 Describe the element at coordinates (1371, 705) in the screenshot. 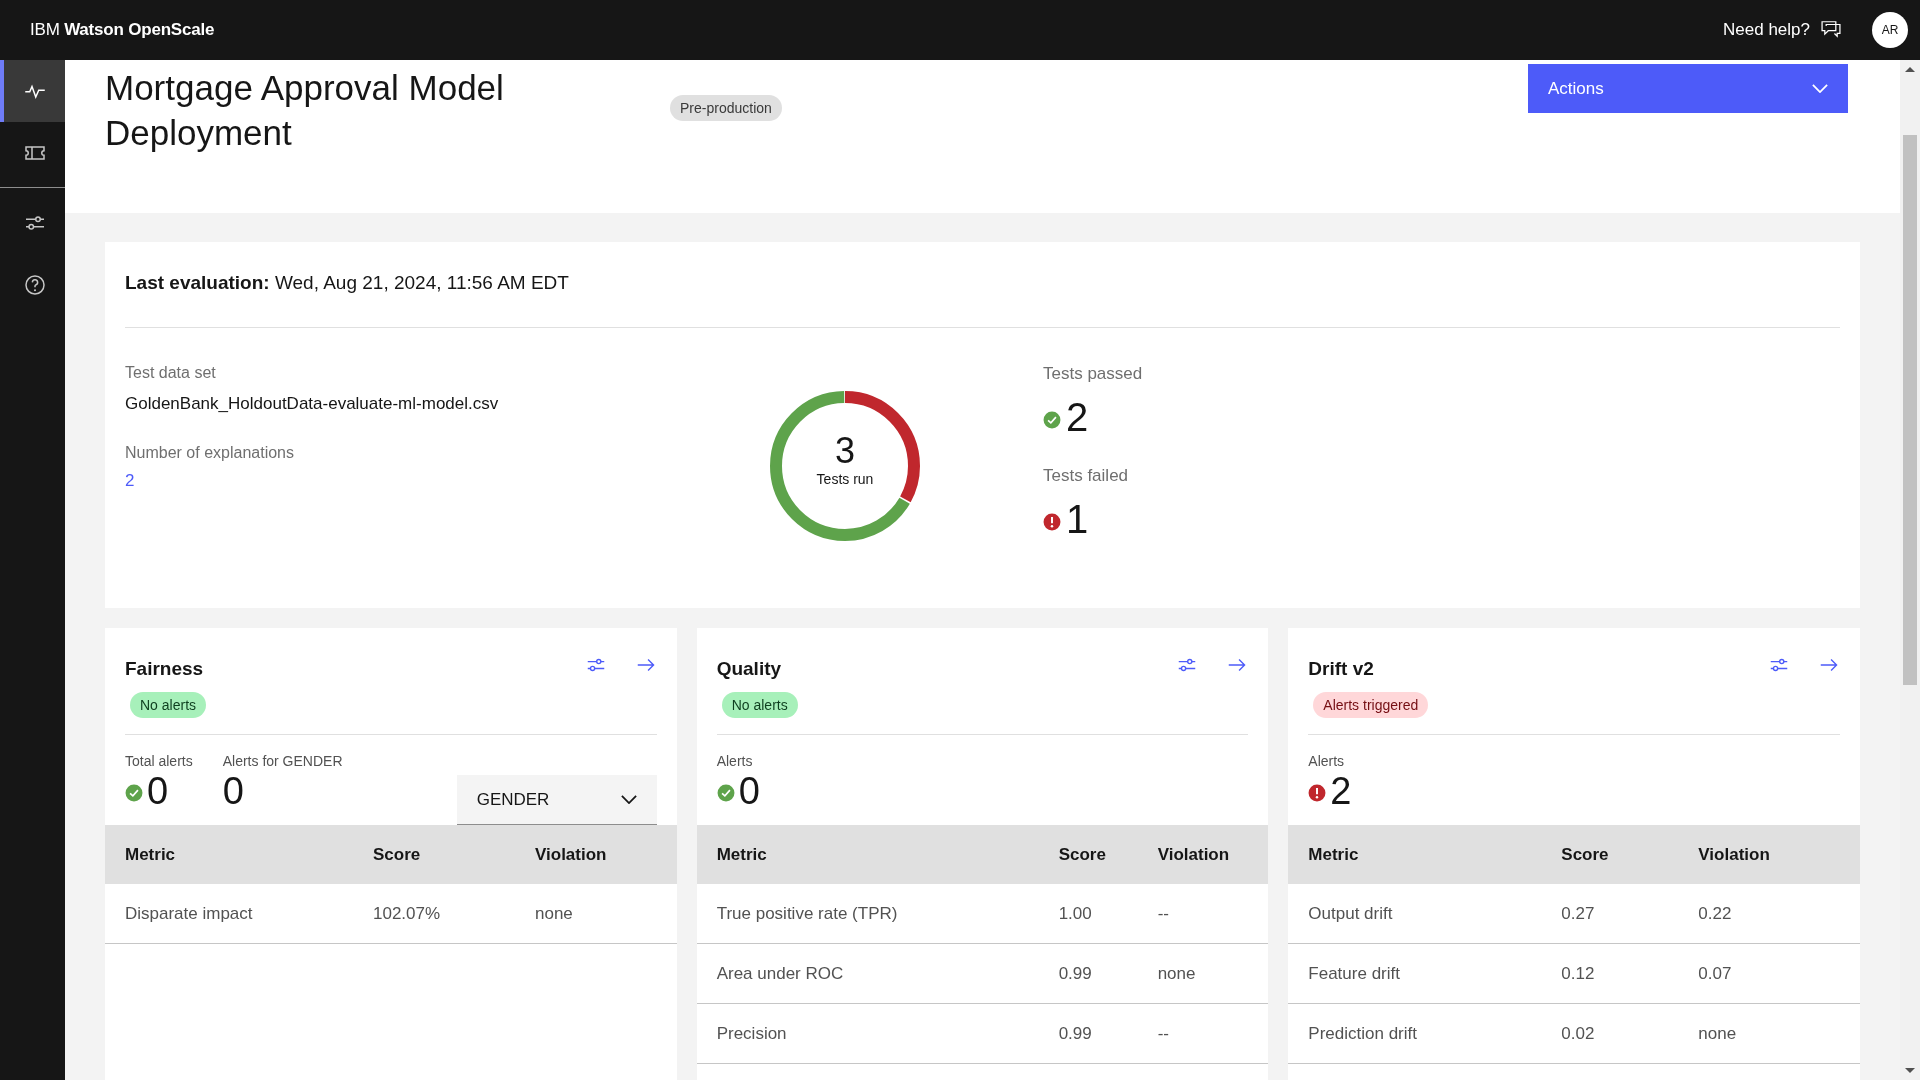

I see `status-tag: Alerts triggered` at that location.